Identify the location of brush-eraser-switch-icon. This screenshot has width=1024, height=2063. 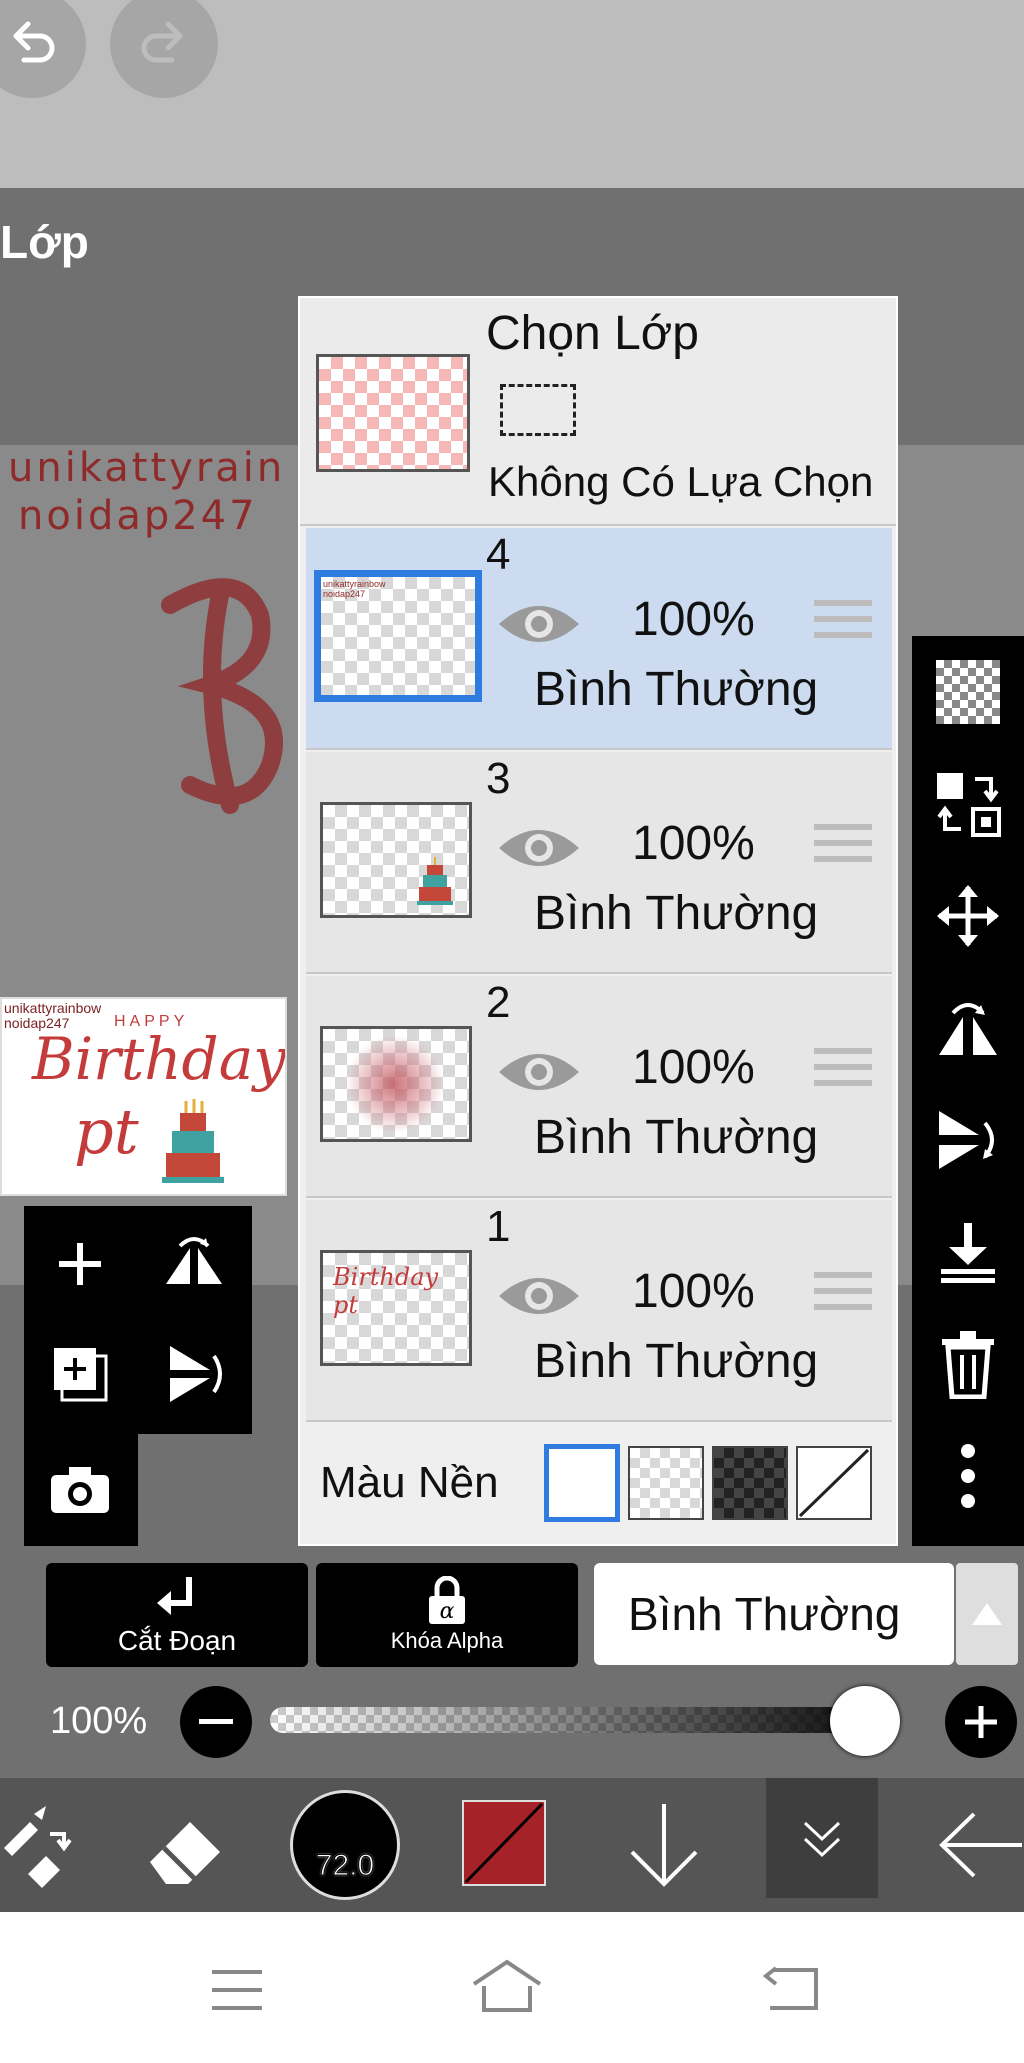
(38, 1847).